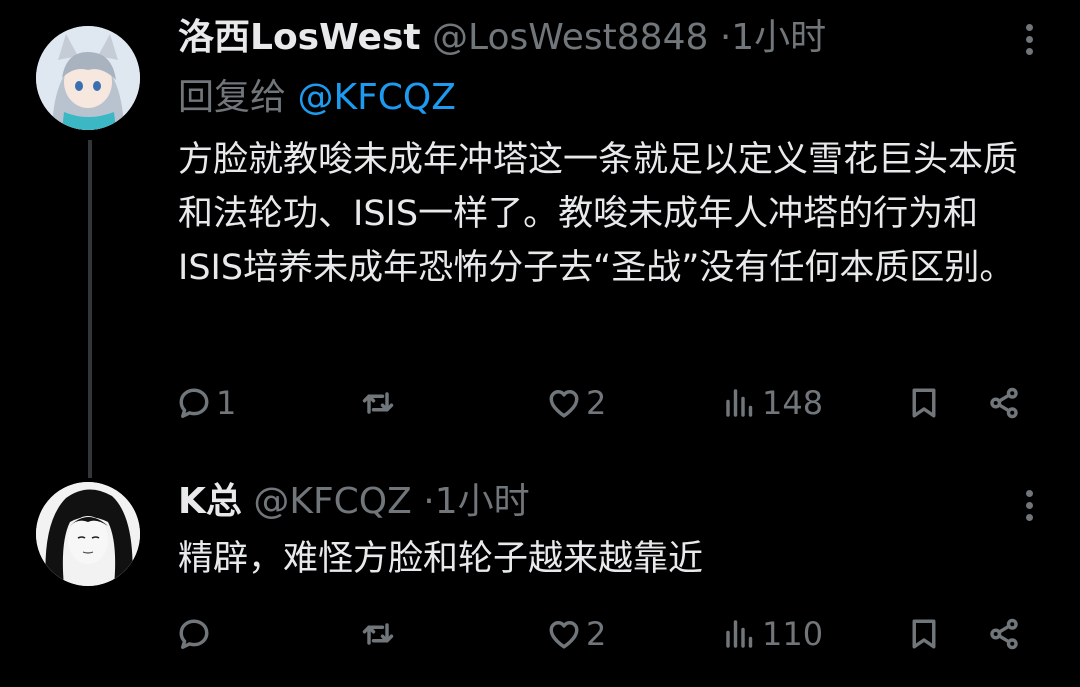 This screenshot has width=1080, height=687. What do you see at coordinates (793, 634) in the screenshot?
I see `views-count: 110` at bounding box center [793, 634].